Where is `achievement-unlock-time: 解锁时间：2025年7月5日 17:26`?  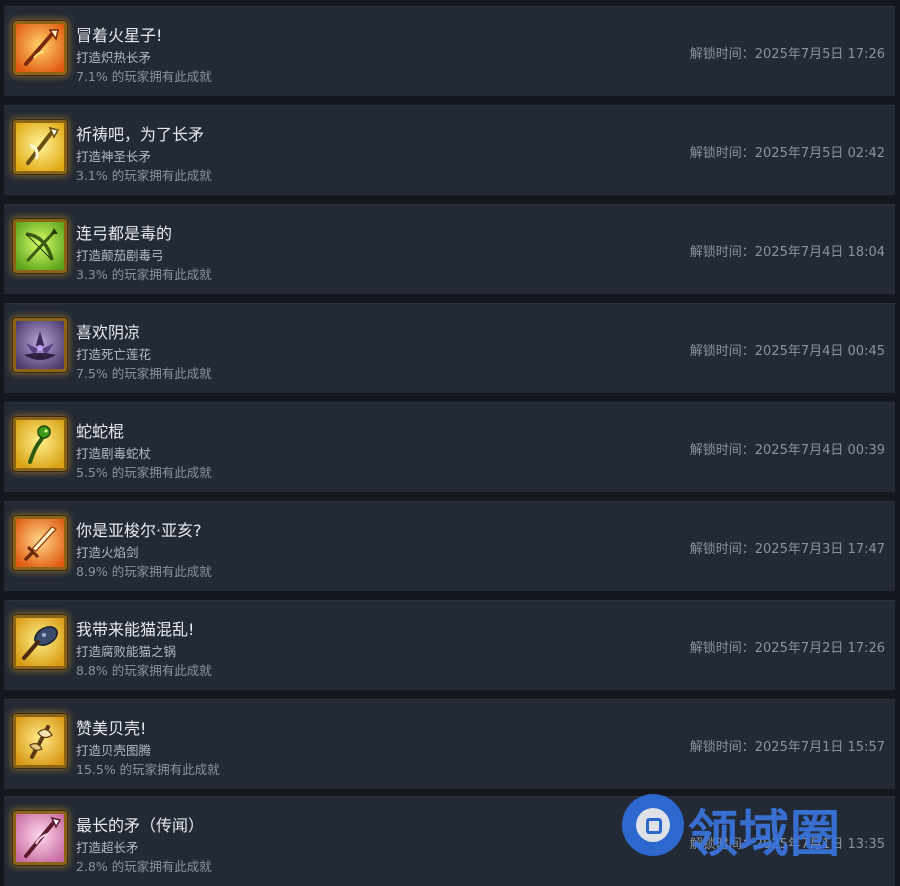 achievement-unlock-time: 解锁时间：2025年7月5日 17:26 is located at coordinates (787, 54).